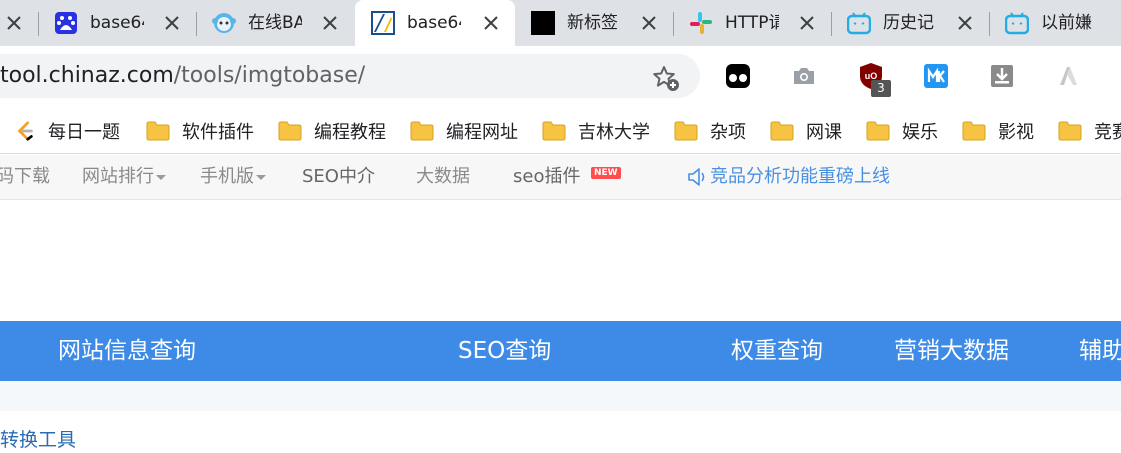  Describe the element at coordinates (920, 132) in the screenshot. I see `bookmark-label: 娱乐` at that location.